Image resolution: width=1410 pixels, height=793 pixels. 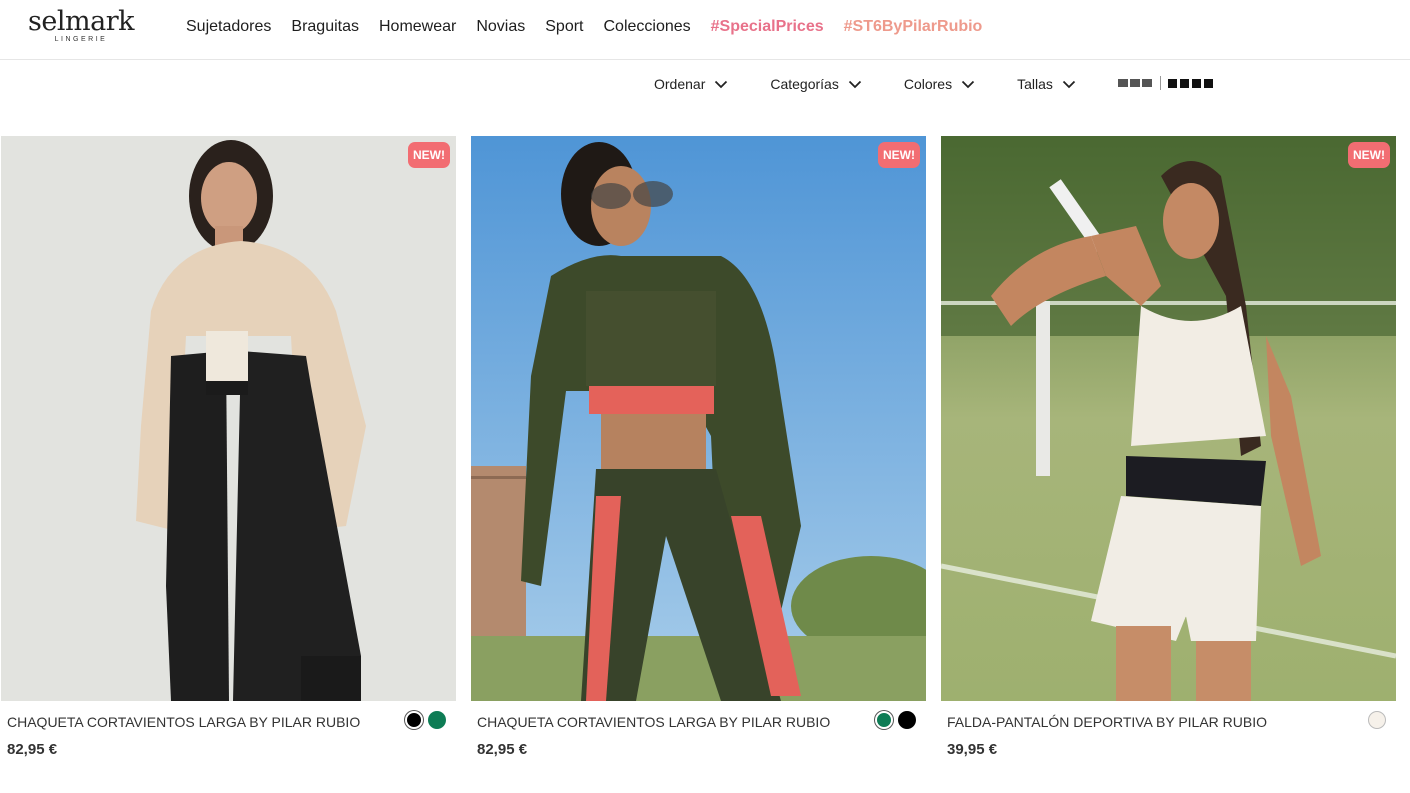 What do you see at coordinates (81, 39) in the screenshot?
I see `logo-subtext: LINGERIE` at bounding box center [81, 39].